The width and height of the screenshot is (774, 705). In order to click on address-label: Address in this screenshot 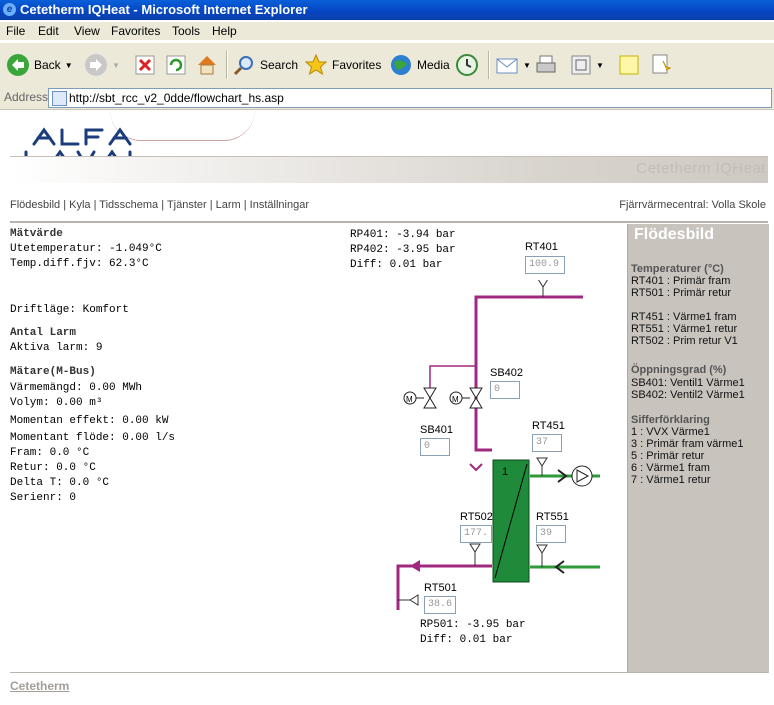, I will do `click(26, 97)`.